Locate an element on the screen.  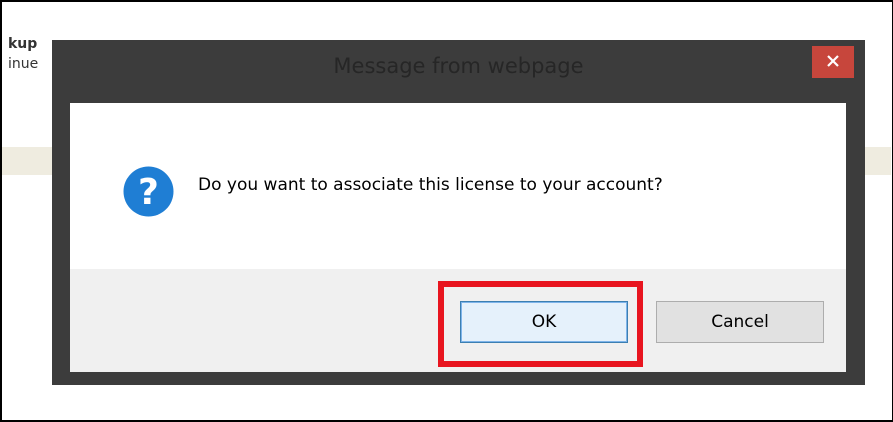
question-mark-icon: ? is located at coordinates (148, 191).